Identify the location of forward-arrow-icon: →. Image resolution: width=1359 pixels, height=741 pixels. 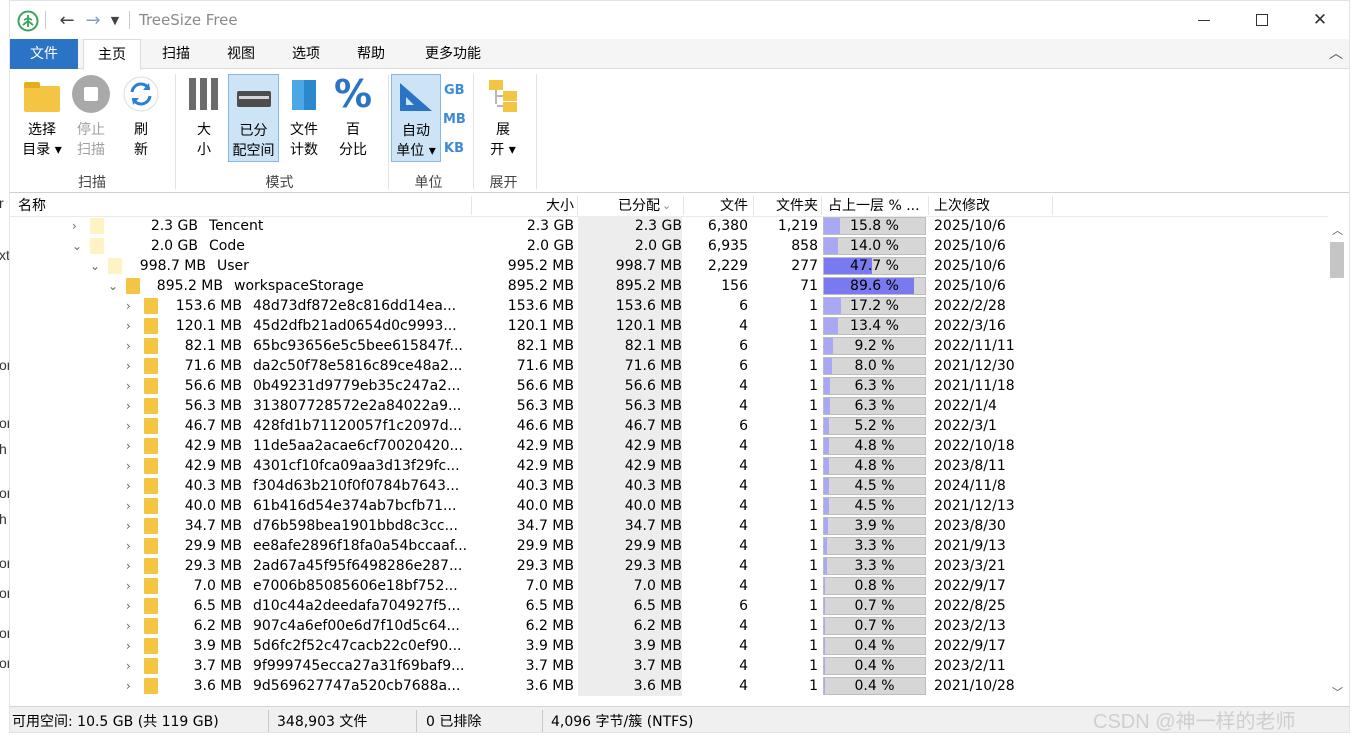
(93, 20).